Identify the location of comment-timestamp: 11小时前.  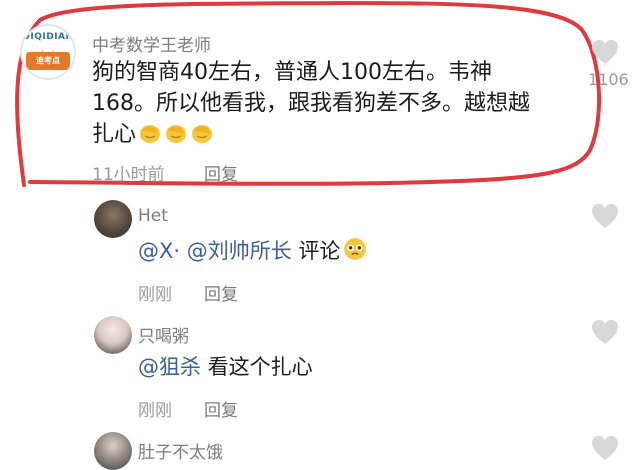
(128, 175).